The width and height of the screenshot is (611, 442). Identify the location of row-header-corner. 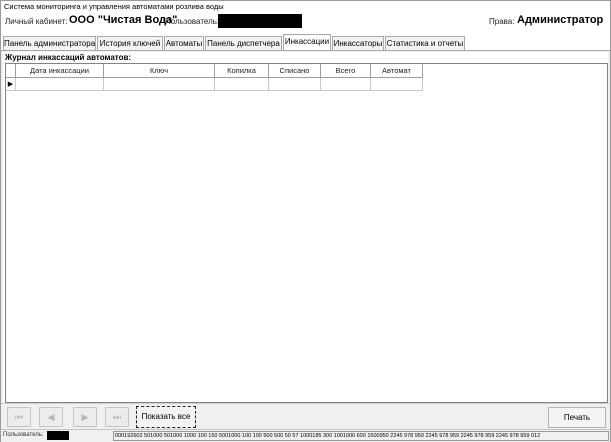
(11, 71).